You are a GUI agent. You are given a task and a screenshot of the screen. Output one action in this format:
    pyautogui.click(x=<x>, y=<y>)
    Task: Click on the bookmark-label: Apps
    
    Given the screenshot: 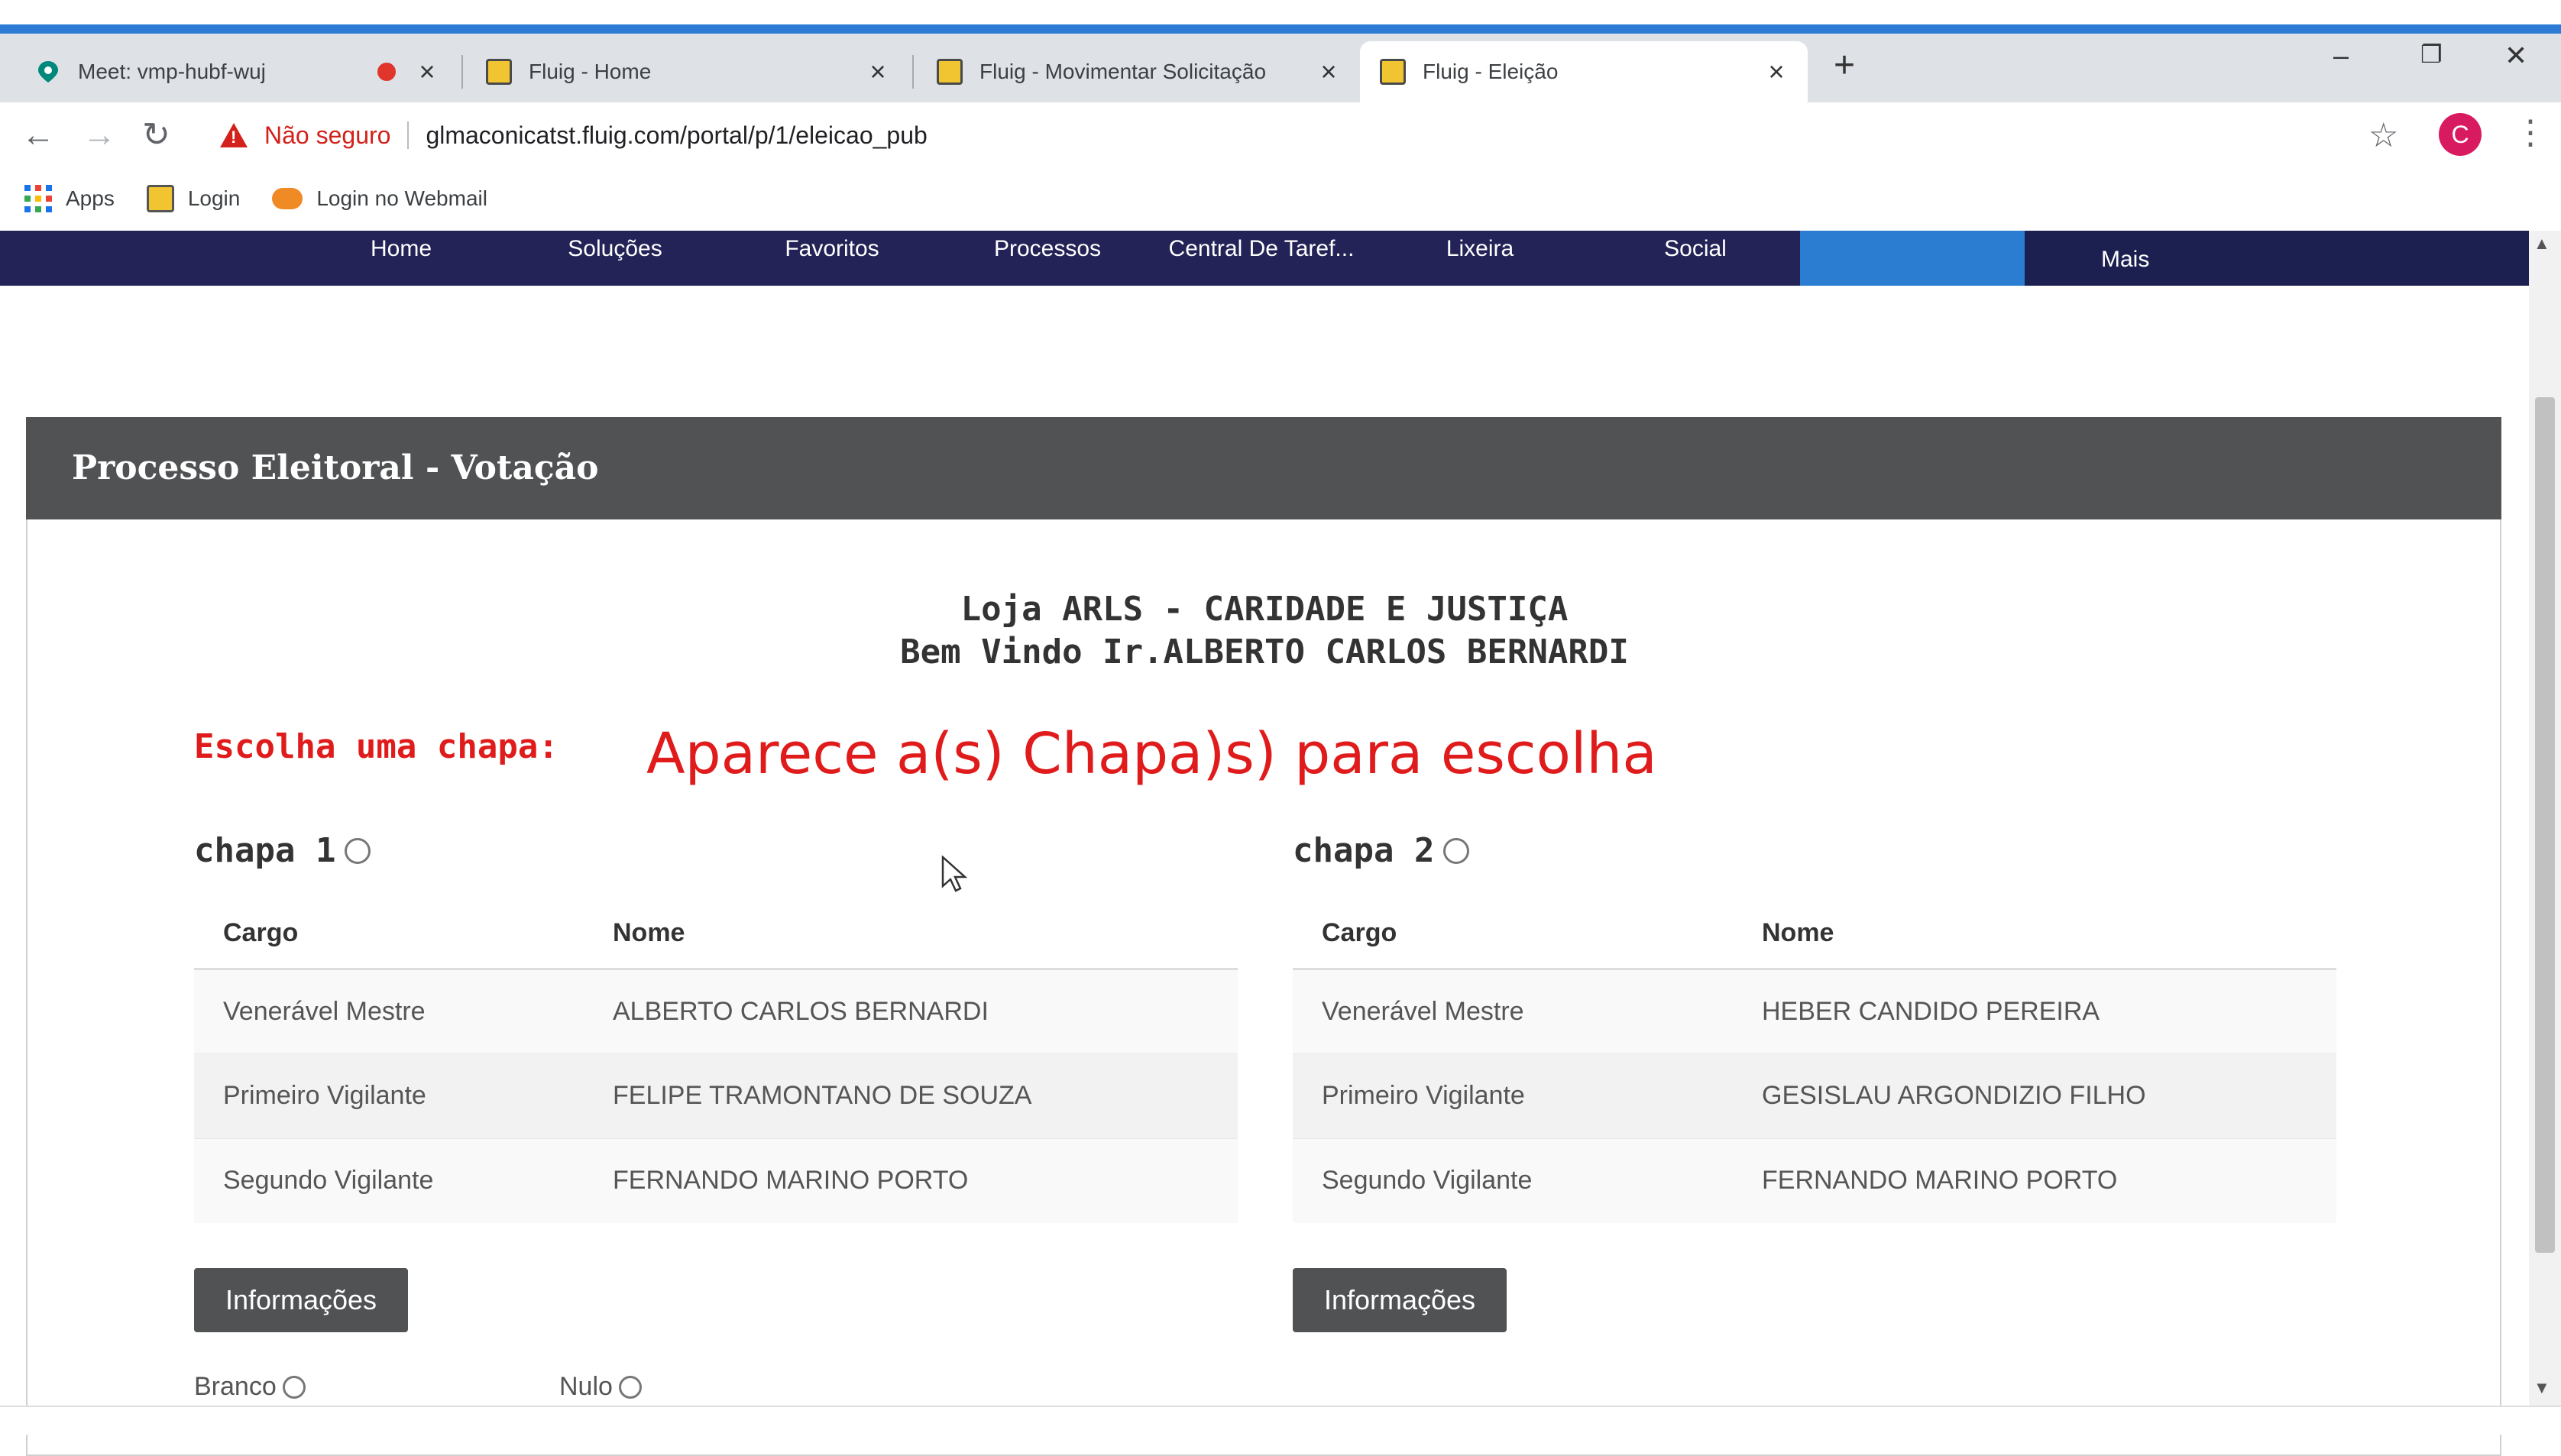 What is the action you would take?
    pyautogui.click(x=90, y=198)
    